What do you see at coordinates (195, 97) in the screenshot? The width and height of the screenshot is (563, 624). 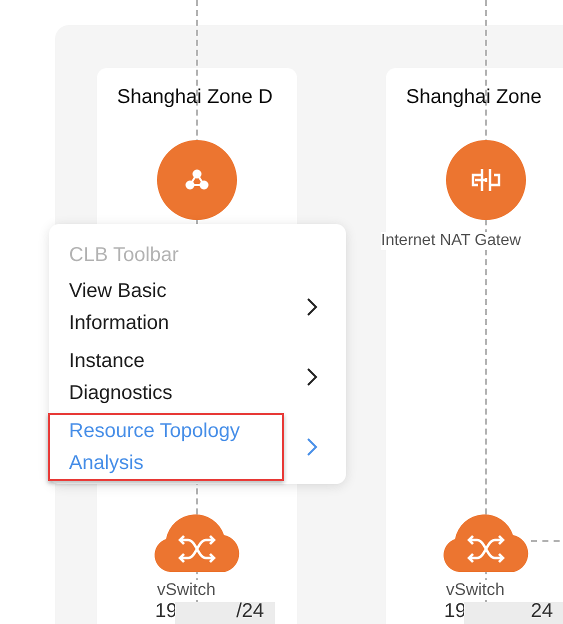 I see `zone-title: Shanghai Zone D` at bounding box center [195, 97].